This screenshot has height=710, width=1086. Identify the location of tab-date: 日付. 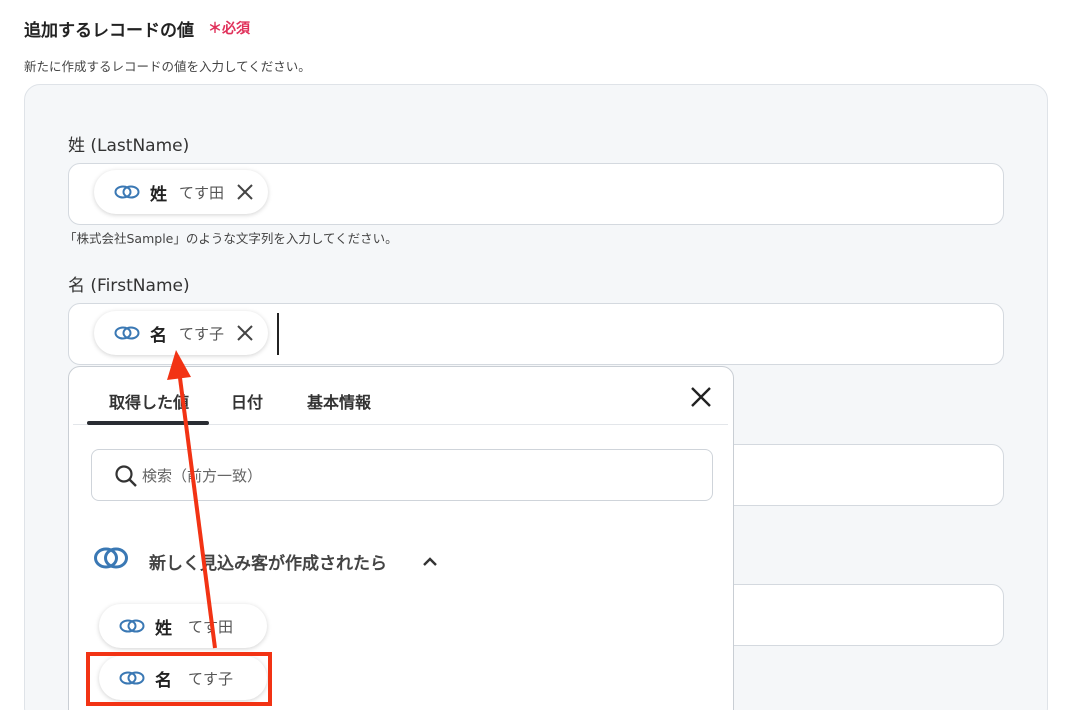
(247, 401).